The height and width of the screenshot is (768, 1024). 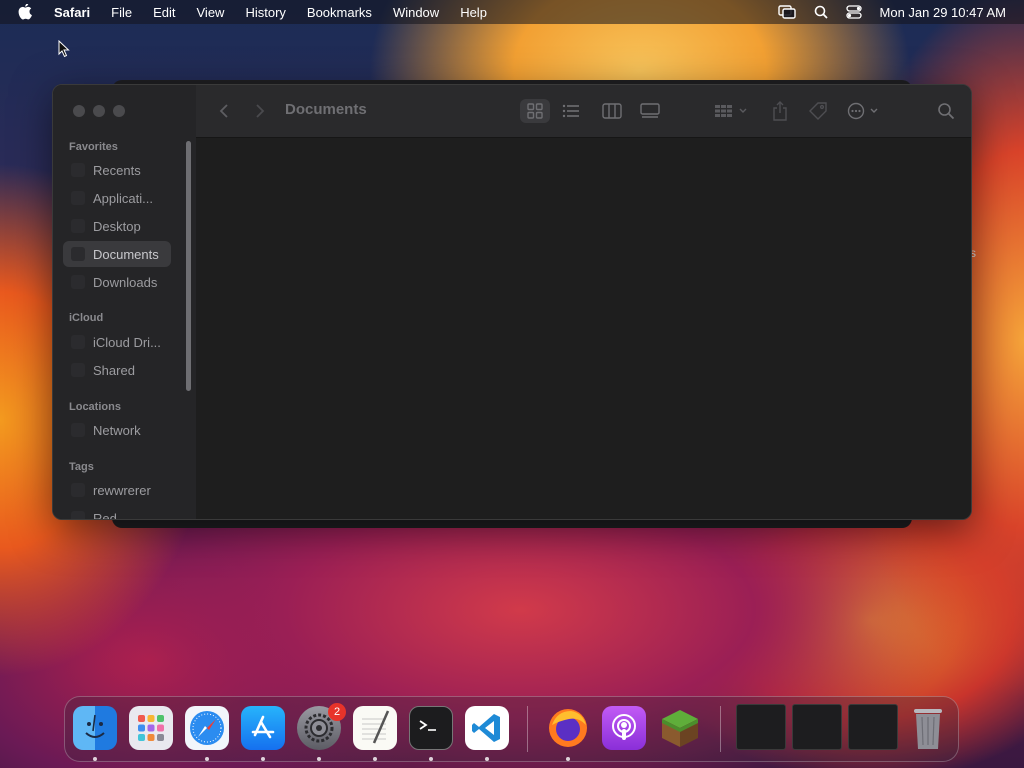 I want to click on mouse-cursor-icon, so click(x=64, y=51).